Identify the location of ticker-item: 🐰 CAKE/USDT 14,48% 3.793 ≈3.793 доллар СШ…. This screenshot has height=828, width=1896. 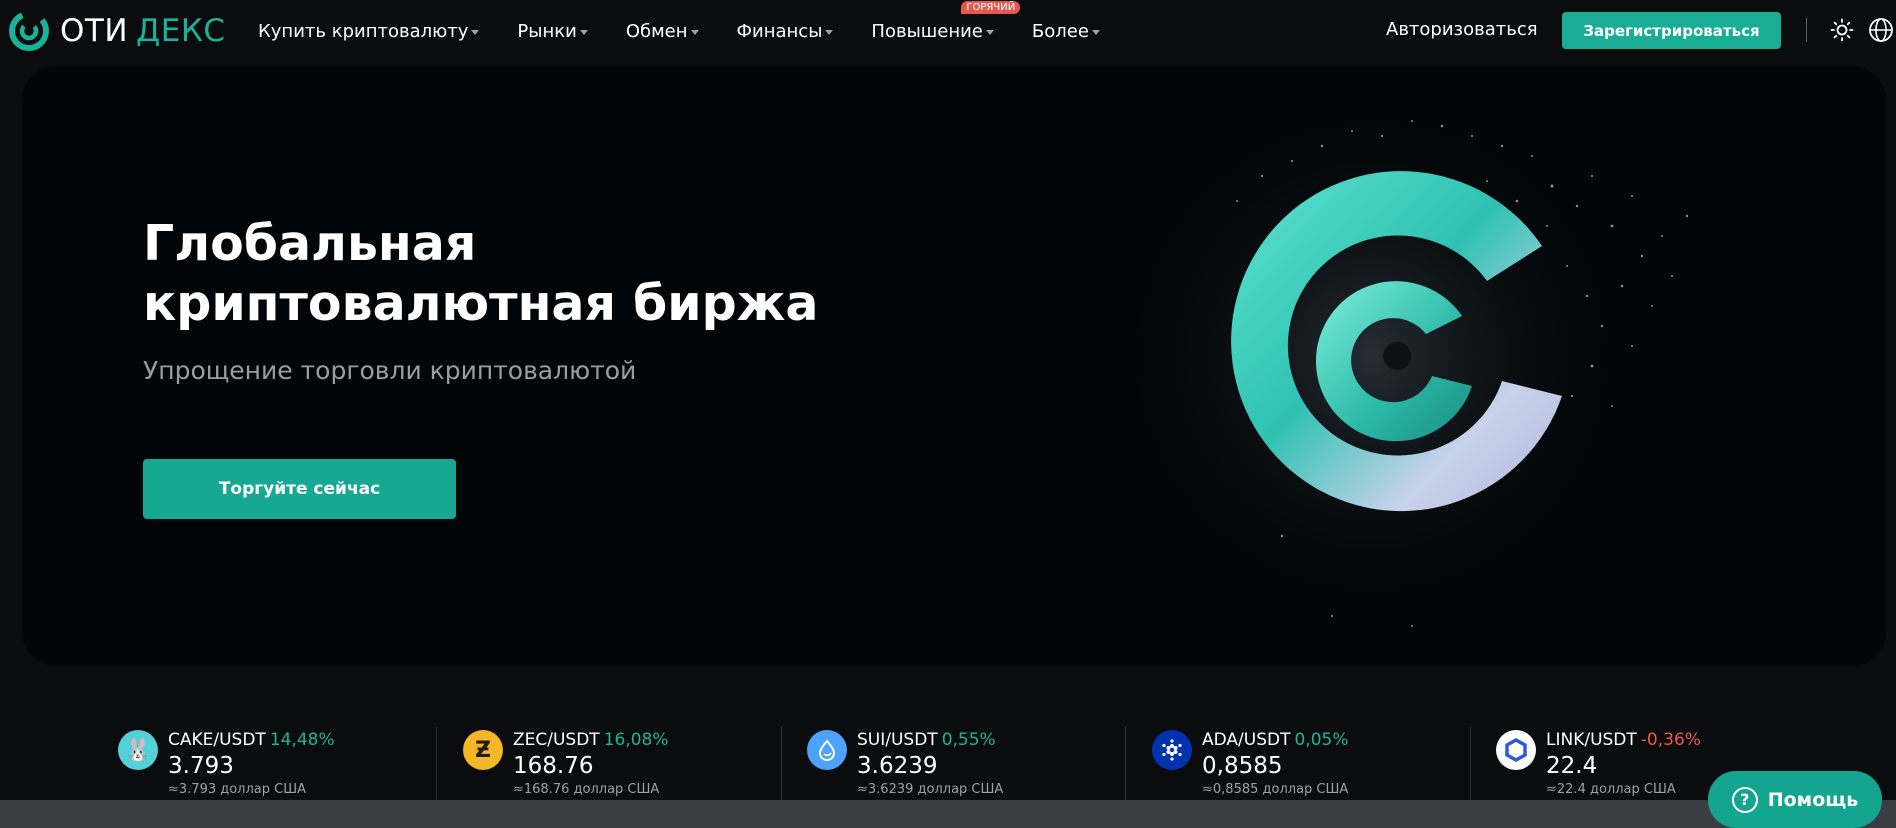
(290, 760).